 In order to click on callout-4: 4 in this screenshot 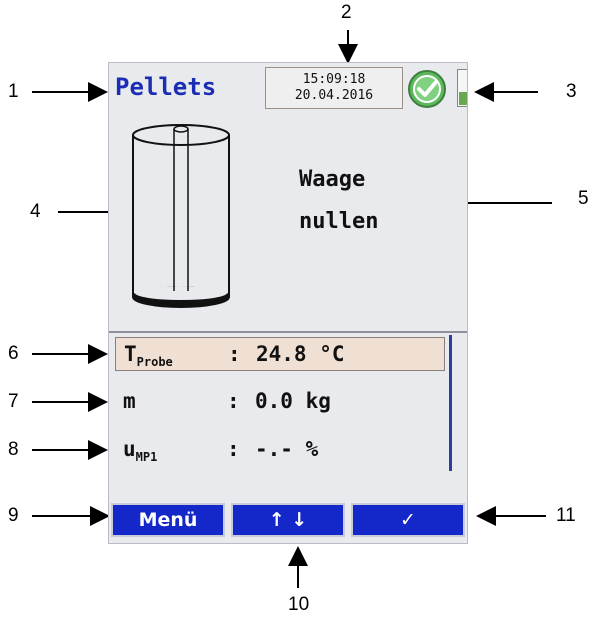, I will do `click(35, 211)`.